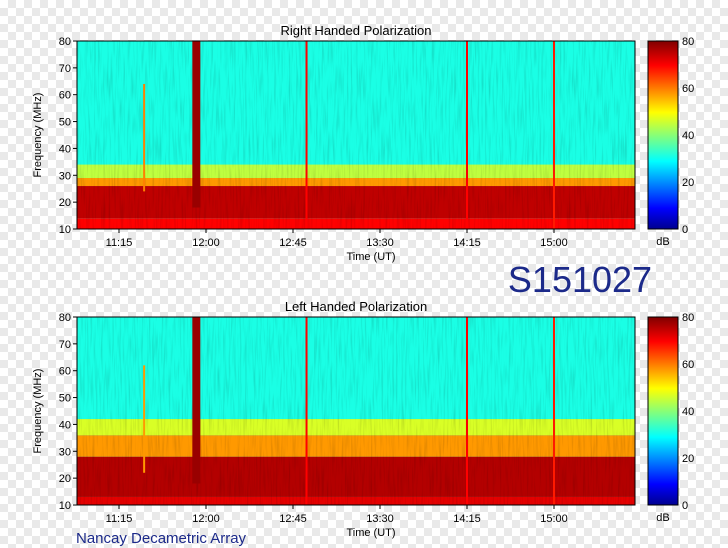  Describe the element at coordinates (355, 30) in the screenshot. I see `panel-title: Right Handed Polarization` at that location.